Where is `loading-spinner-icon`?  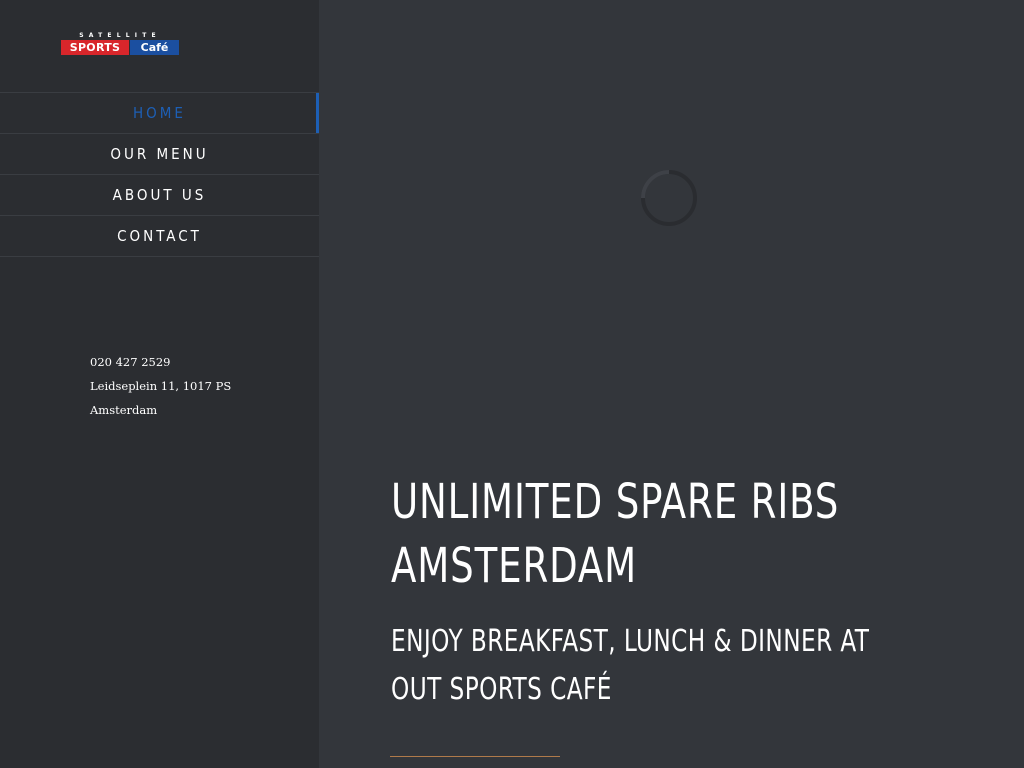
loading-spinner-icon is located at coordinates (669, 198).